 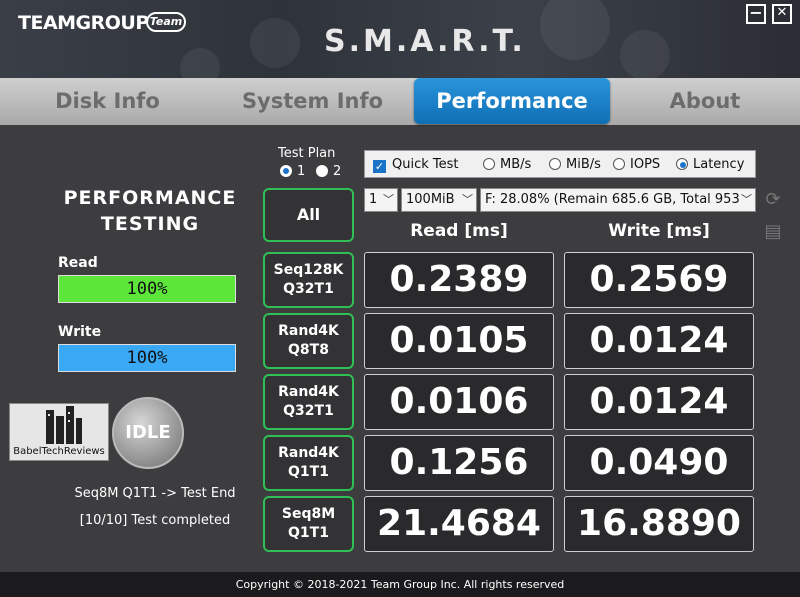 What do you see at coordinates (275, 43) in the screenshot?
I see `clipboard-icon` at bounding box center [275, 43].